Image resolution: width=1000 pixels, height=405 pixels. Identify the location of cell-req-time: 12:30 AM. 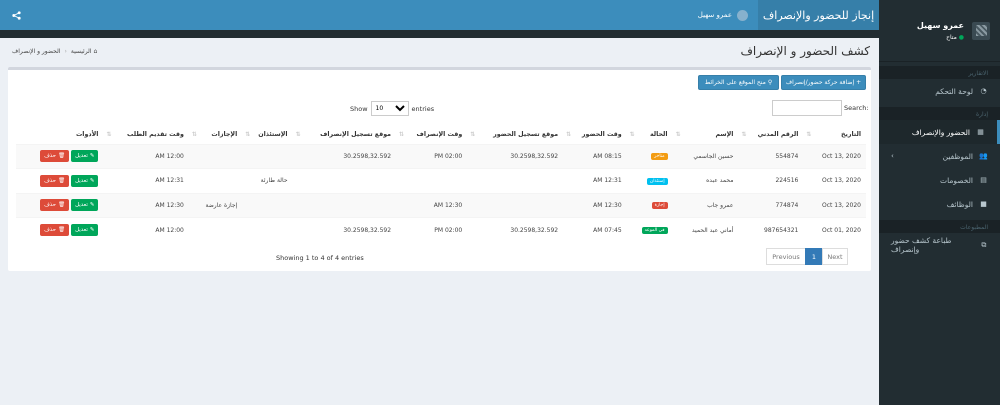
(146, 205).